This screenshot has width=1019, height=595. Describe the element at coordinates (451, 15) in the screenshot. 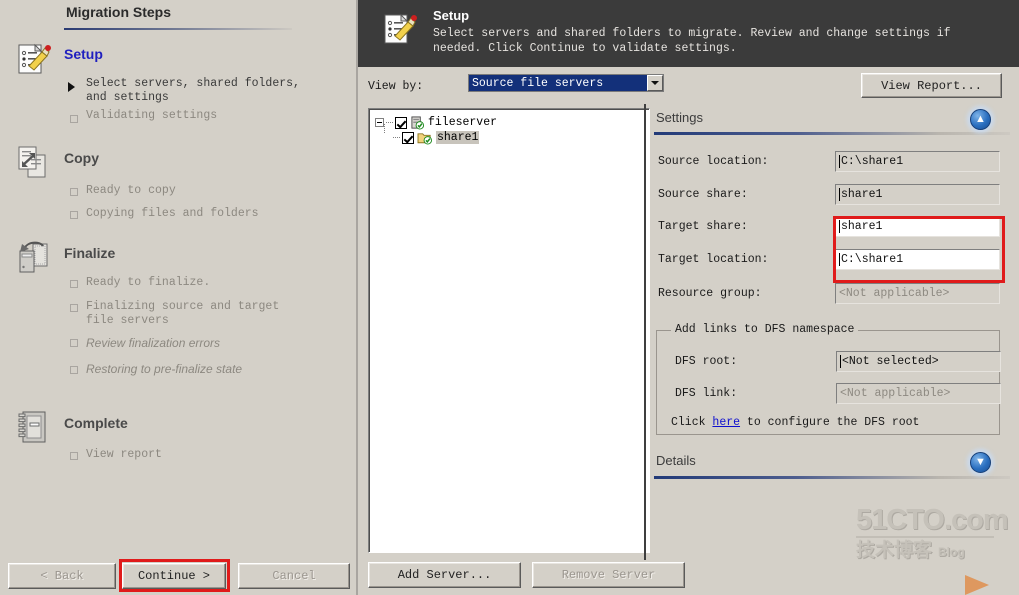

I see `banner-title: Setup` at that location.